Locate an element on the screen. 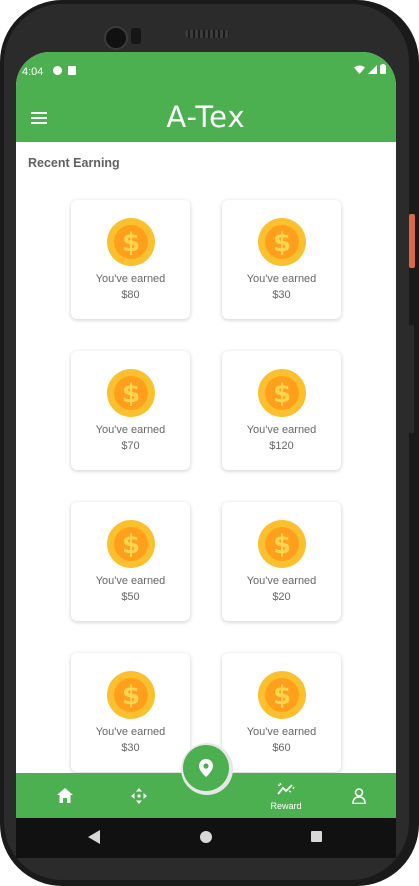 This screenshot has height=886, width=419. nav-profile is located at coordinates (359, 795).